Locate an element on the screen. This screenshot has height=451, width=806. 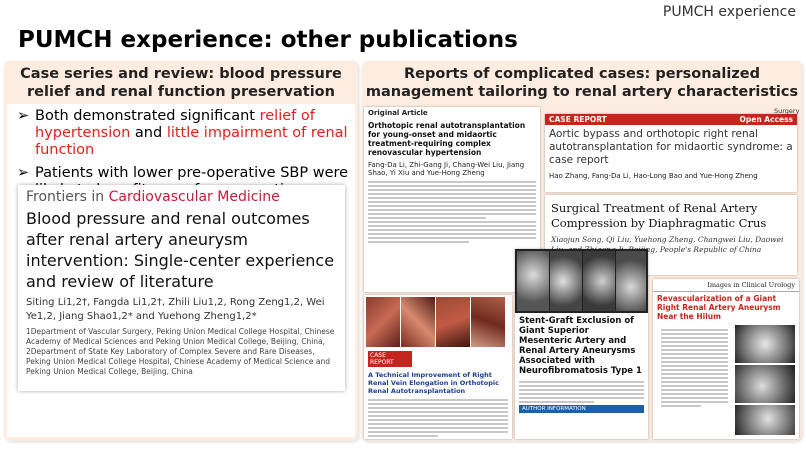
paper-1-label: Original Article is located at coordinates (398, 113).